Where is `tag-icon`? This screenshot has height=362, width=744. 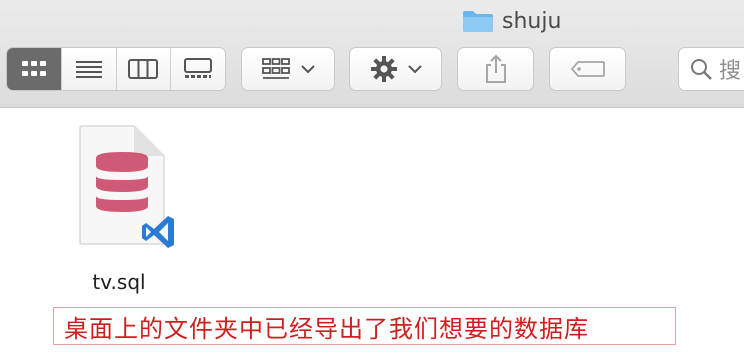
tag-icon is located at coordinates (587, 69).